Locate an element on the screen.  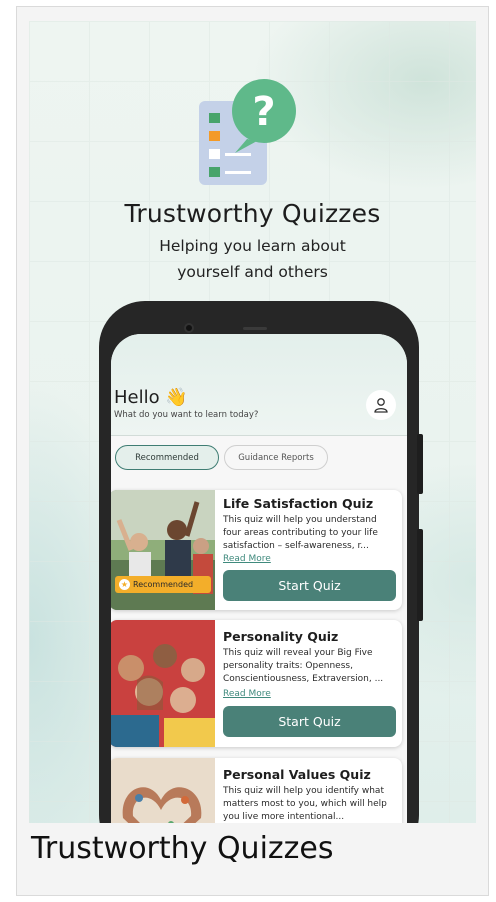
greeting-prompt: What do you want to learn today? is located at coordinates (186, 415).